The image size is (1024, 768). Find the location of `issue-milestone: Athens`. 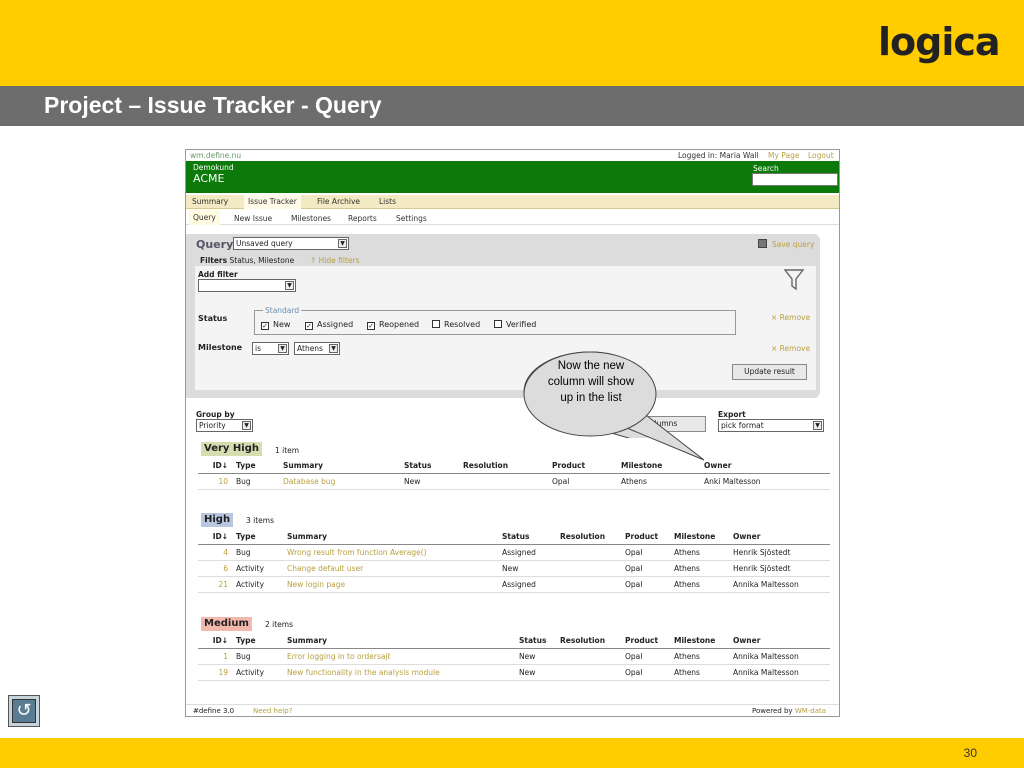

issue-milestone: Athens is located at coordinates (699, 568).